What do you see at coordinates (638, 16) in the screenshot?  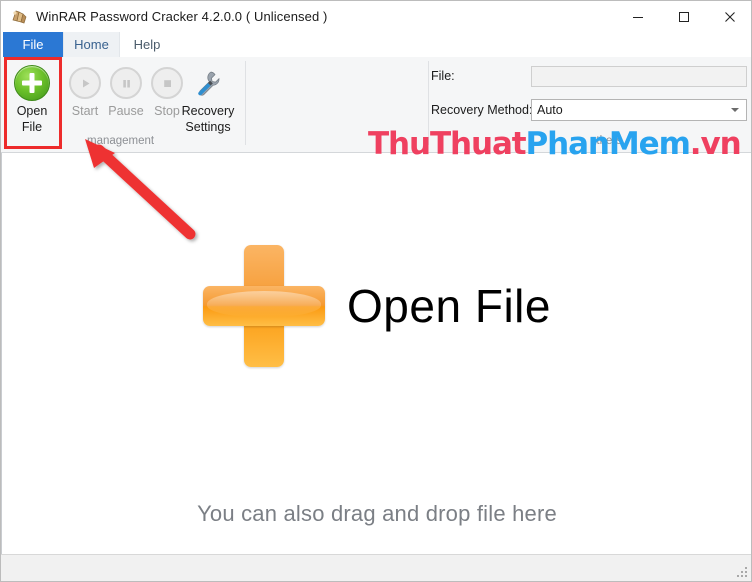 I see `minimize-button` at bounding box center [638, 16].